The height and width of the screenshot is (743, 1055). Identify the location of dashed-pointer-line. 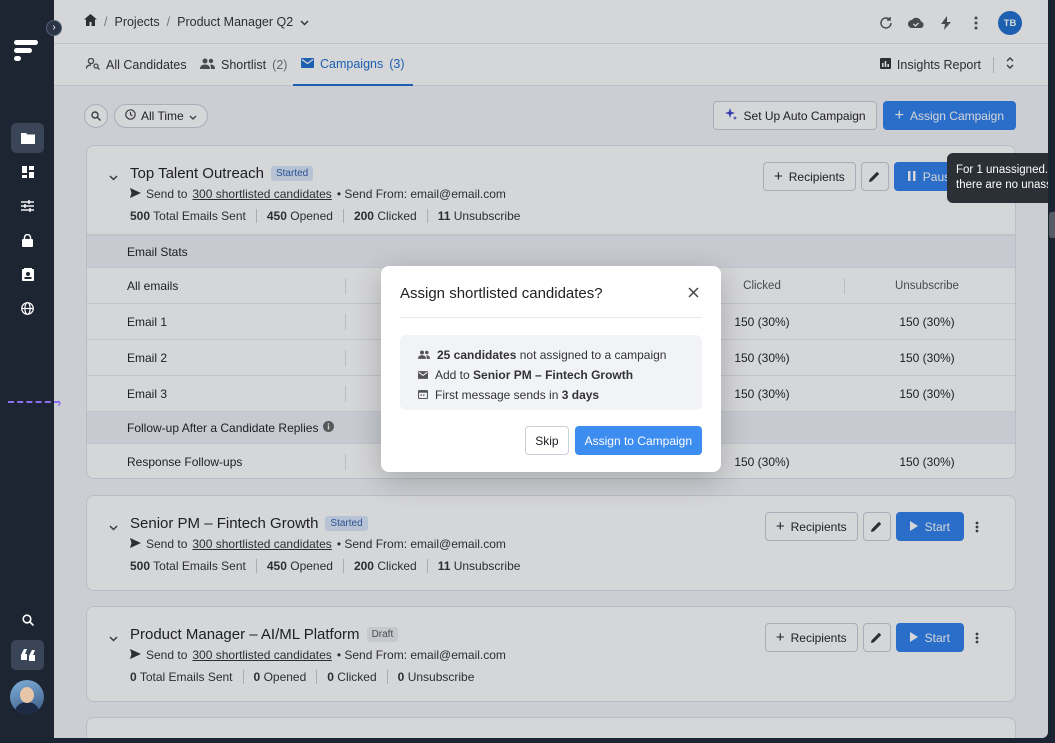
(34, 402).